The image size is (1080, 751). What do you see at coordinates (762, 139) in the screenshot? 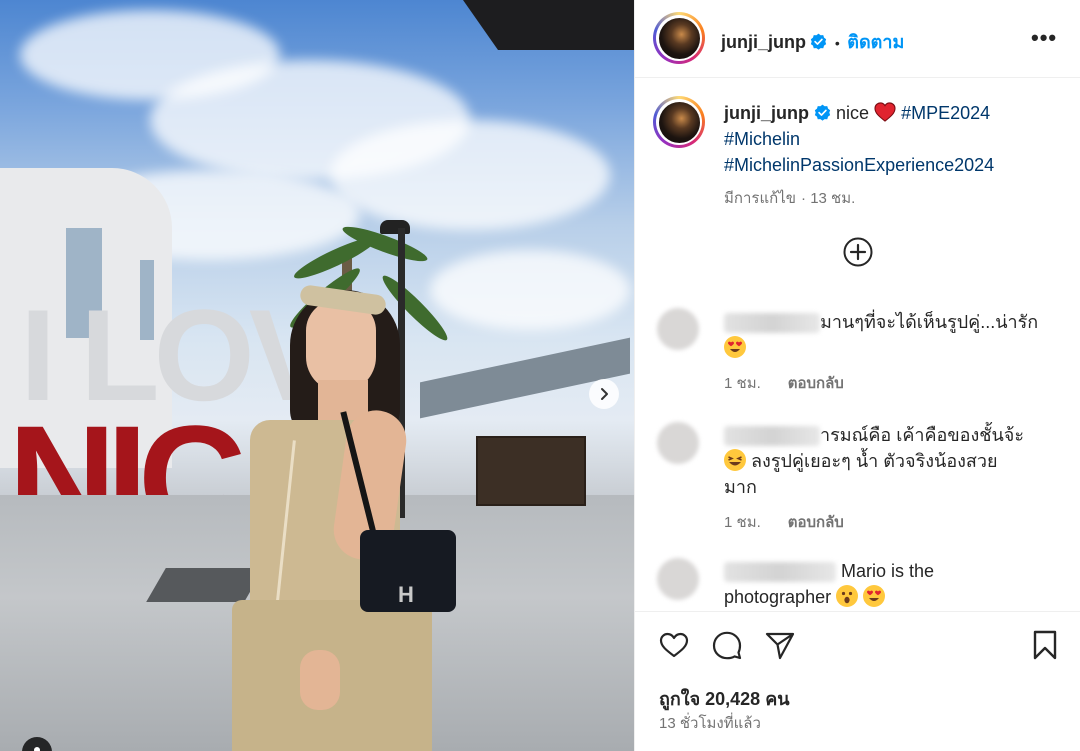
I see `hashtag-link: #Michelin` at bounding box center [762, 139].